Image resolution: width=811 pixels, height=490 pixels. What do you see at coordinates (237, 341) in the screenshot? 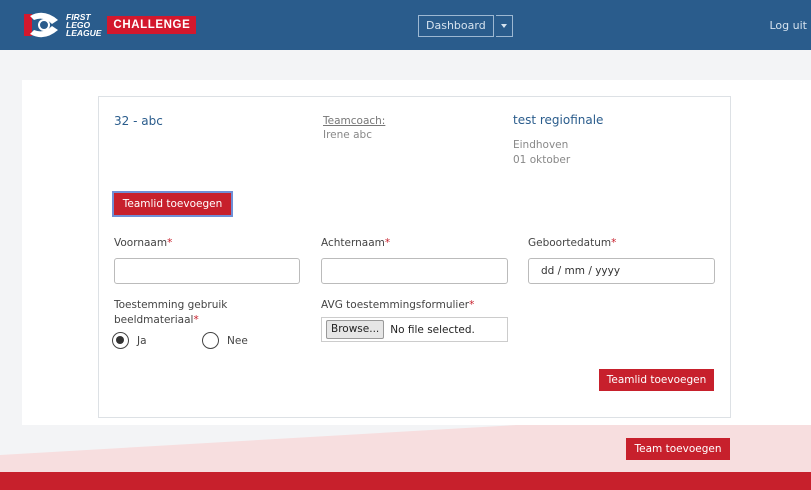
I see `consent-no-label: Nee` at bounding box center [237, 341].